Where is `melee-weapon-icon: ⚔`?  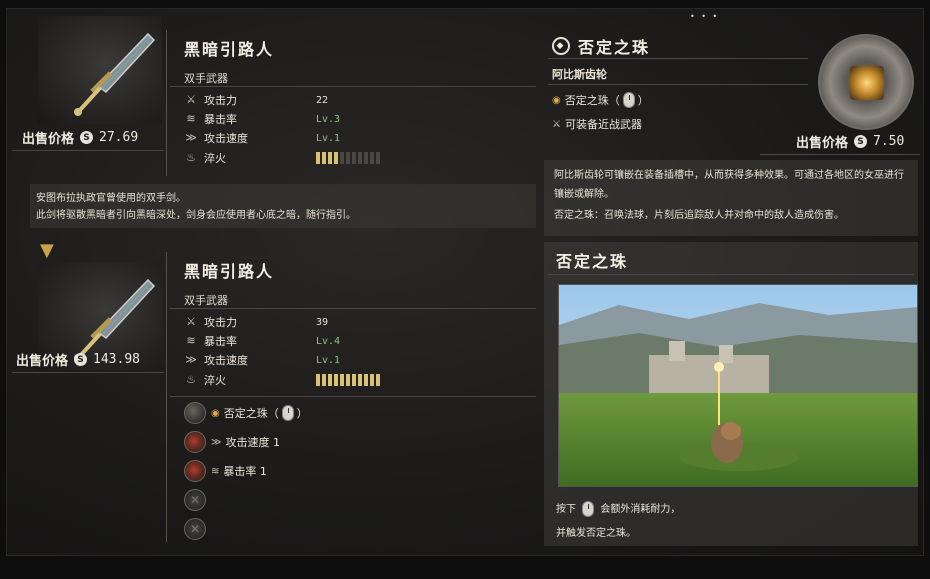 melee-weapon-icon: ⚔ is located at coordinates (556, 124).